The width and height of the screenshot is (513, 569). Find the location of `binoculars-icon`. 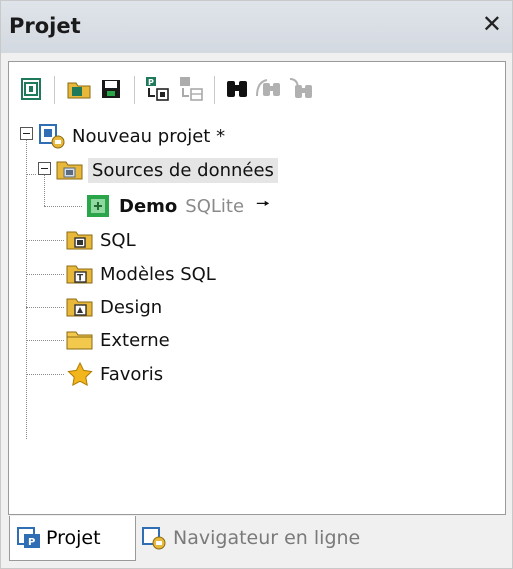

binoculars-icon is located at coordinates (237, 89).